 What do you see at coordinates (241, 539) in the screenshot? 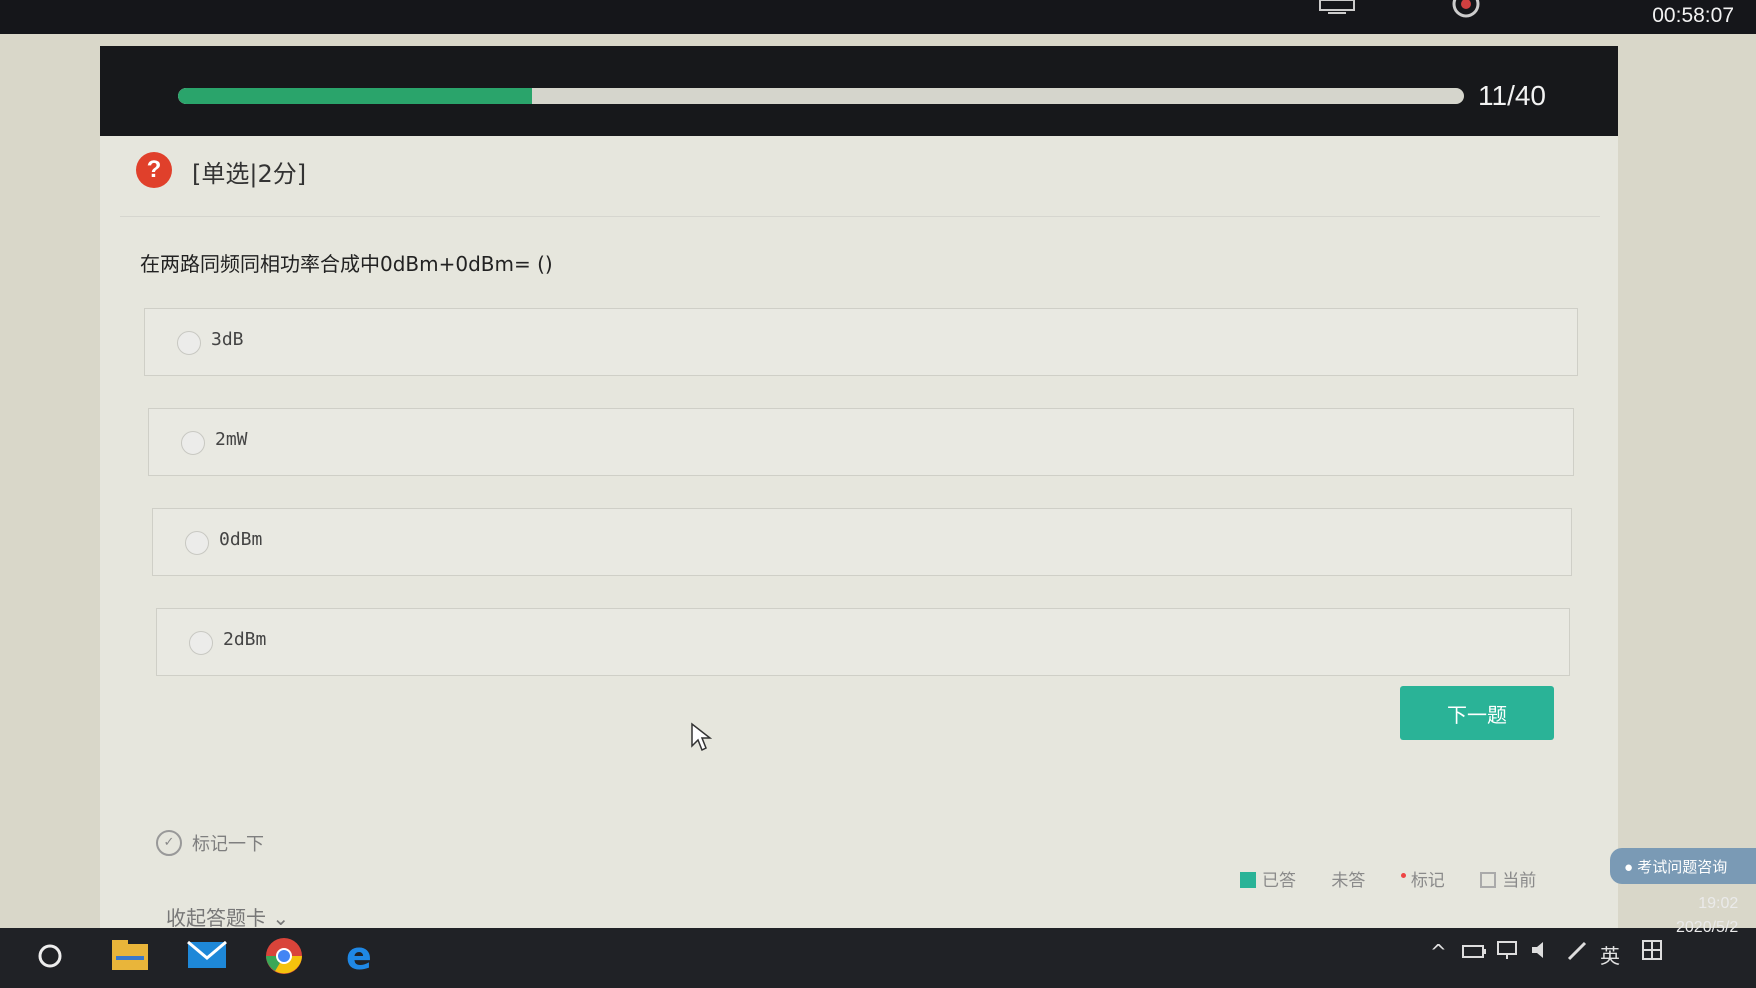
I see `option-label: 0dBm` at bounding box center [241, 539].